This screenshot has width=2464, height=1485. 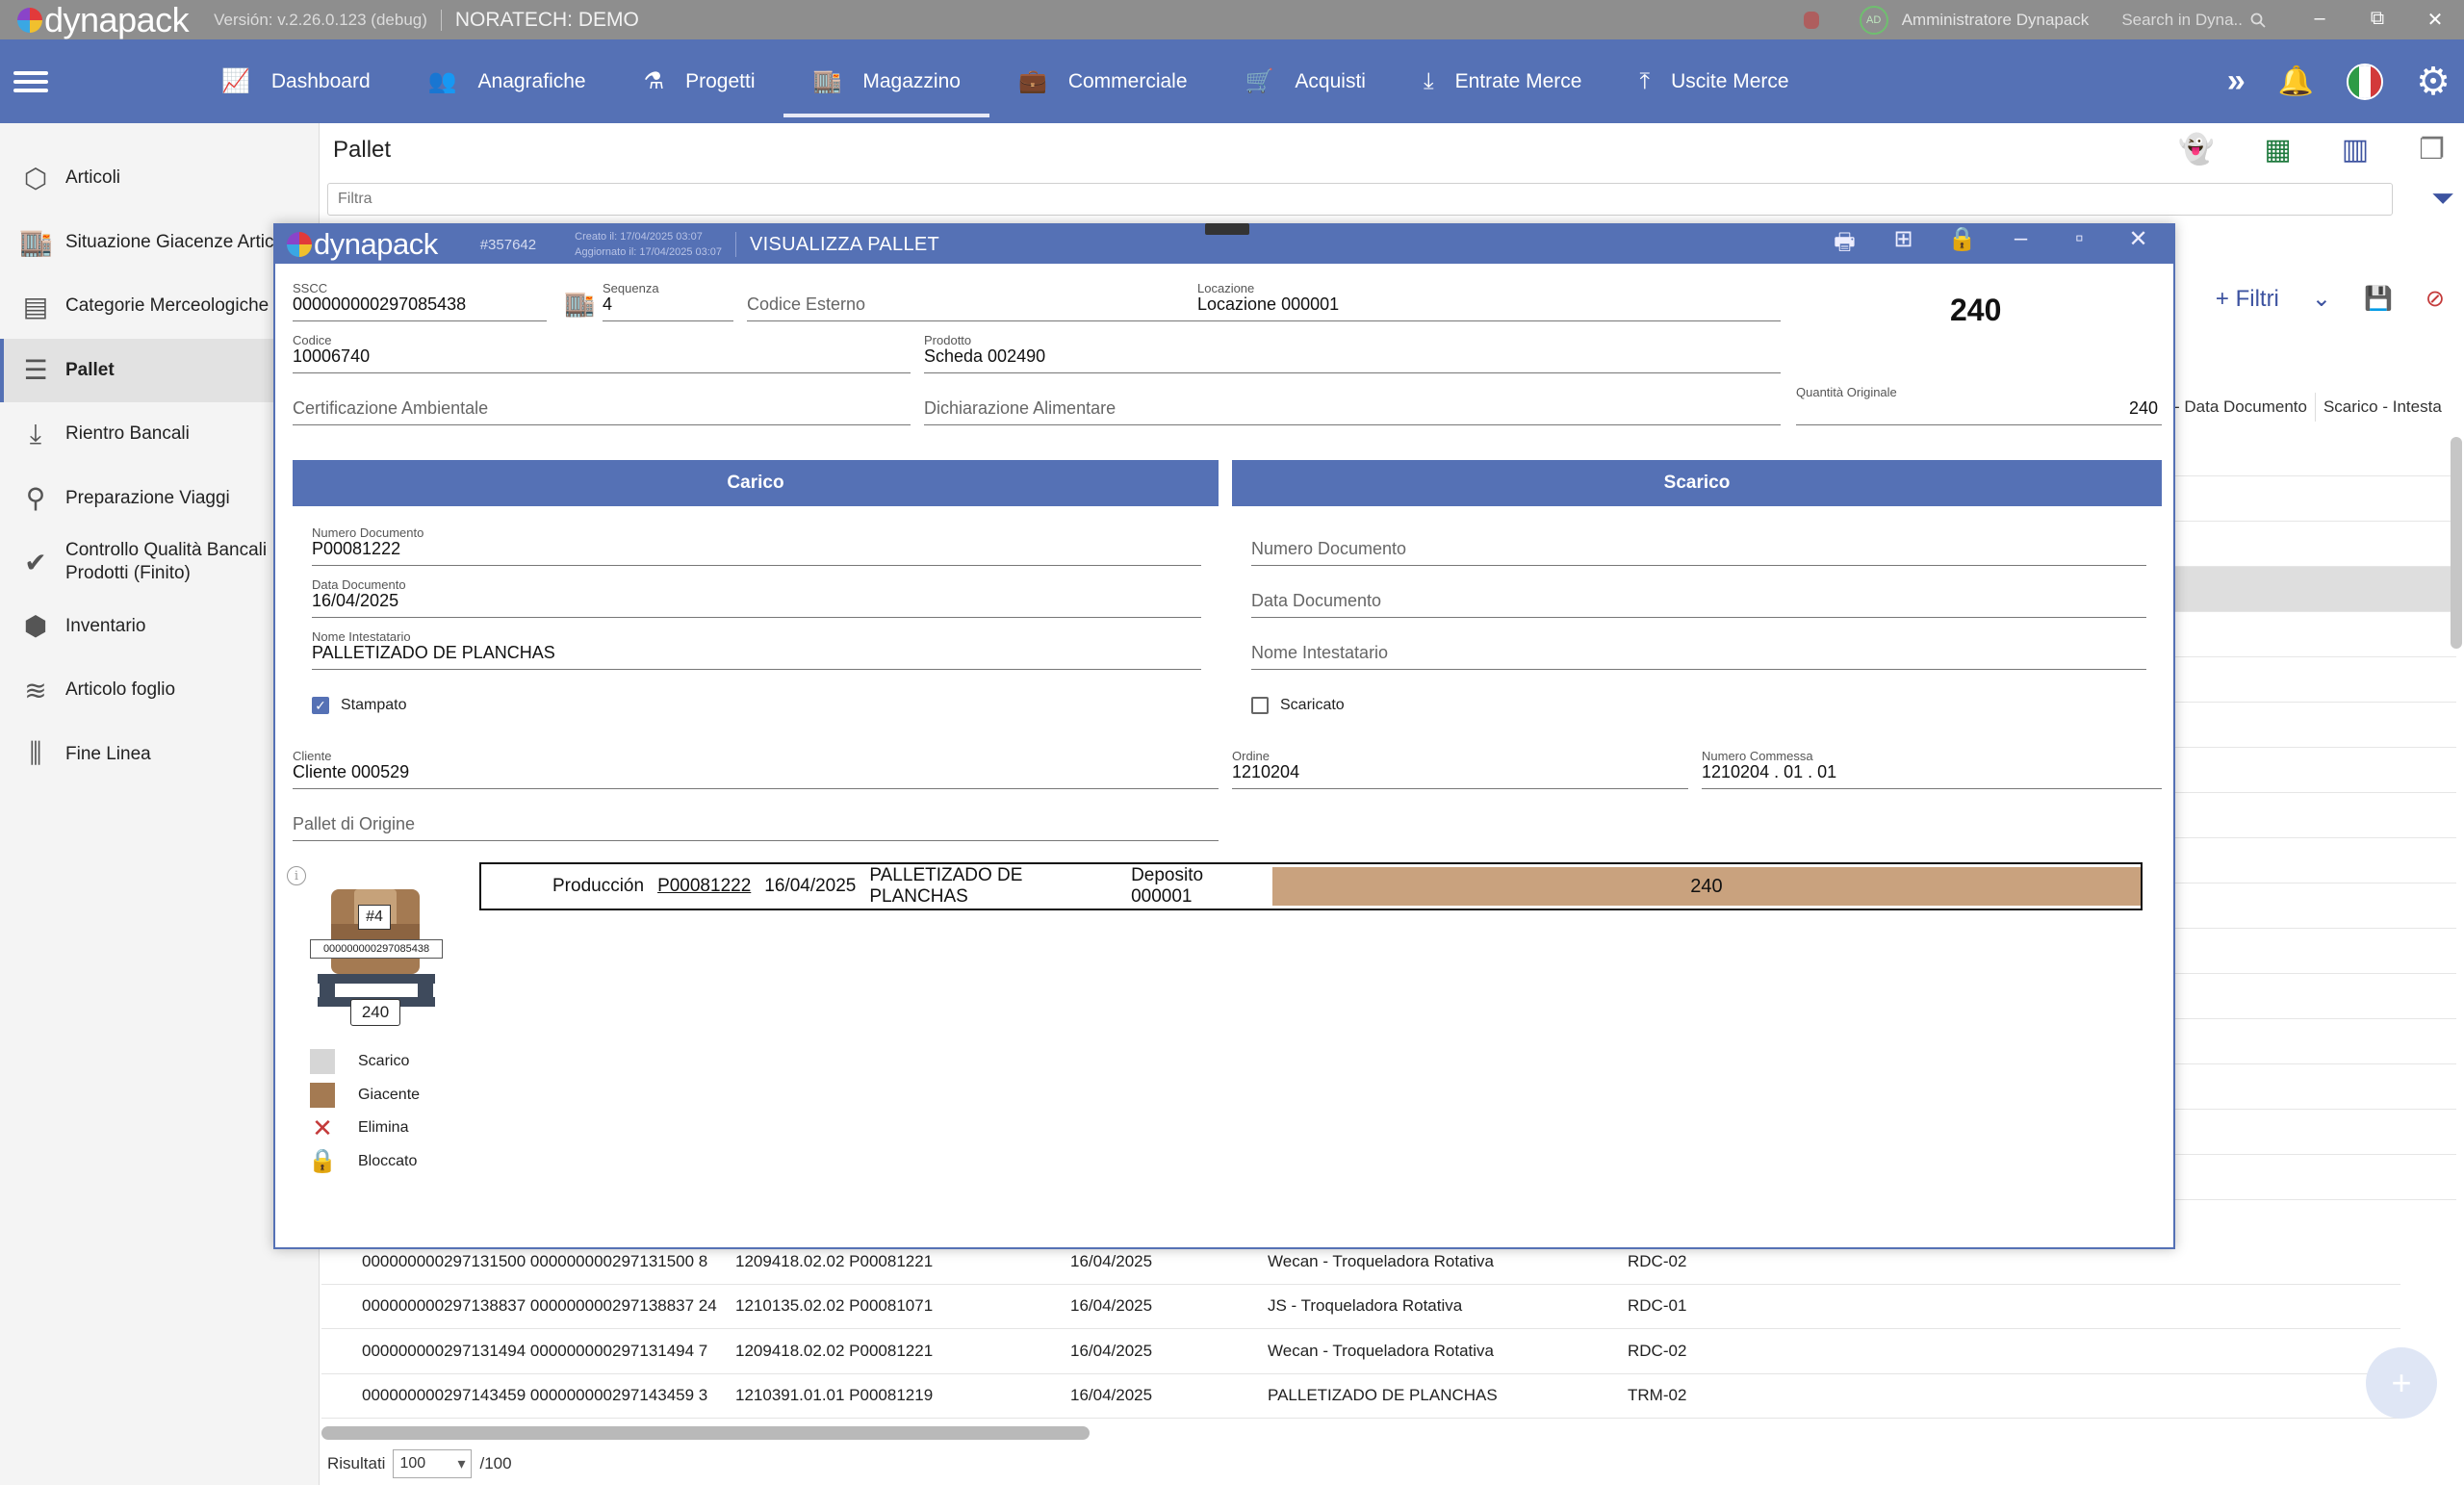 I want to click on italy-flag-icon, so click(x=2365, y=81).